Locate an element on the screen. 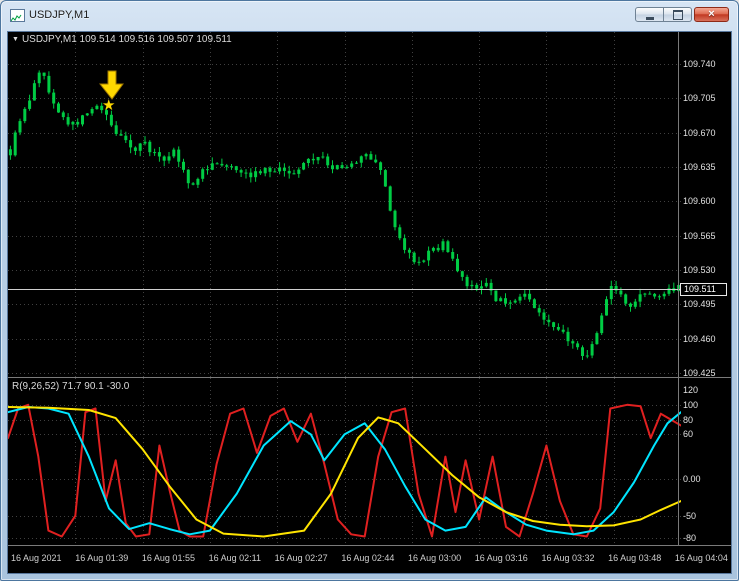  window-controls: × is located at coordinates (682, 14).